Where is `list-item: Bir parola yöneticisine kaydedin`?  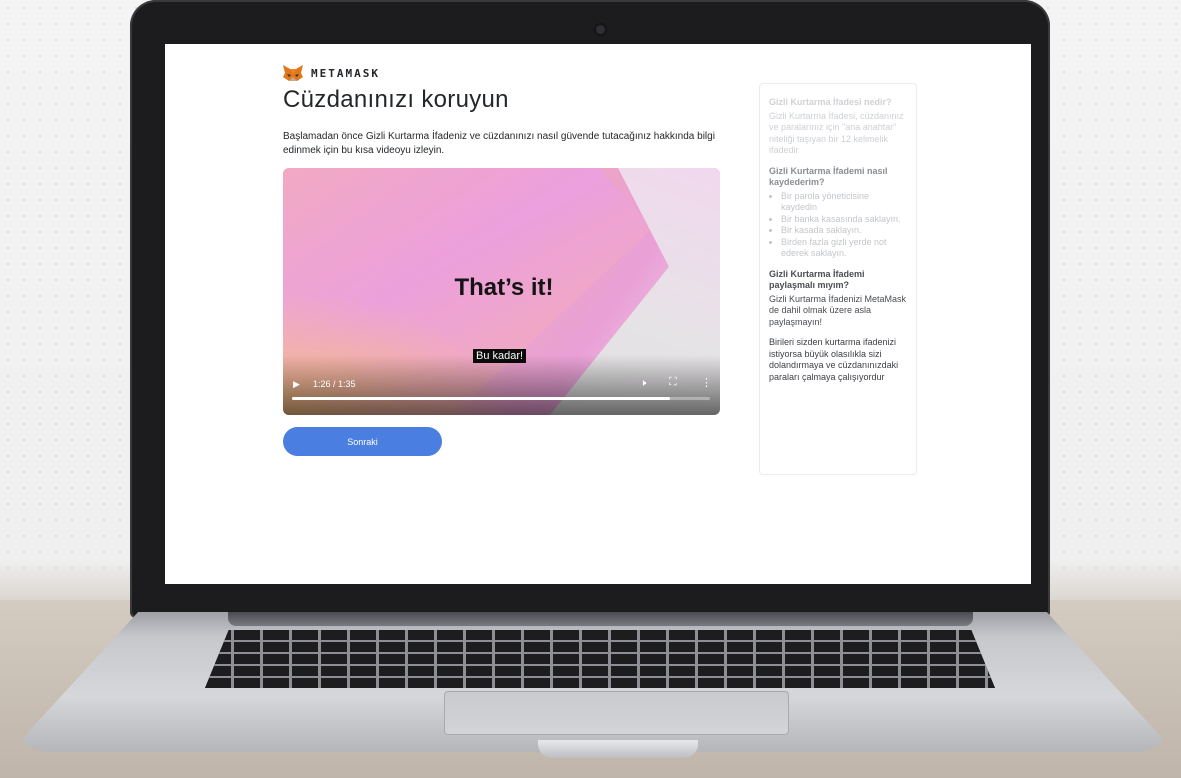
list-item: Bir parola yöneticisine kaydedin is located at coordinates (844, 202).